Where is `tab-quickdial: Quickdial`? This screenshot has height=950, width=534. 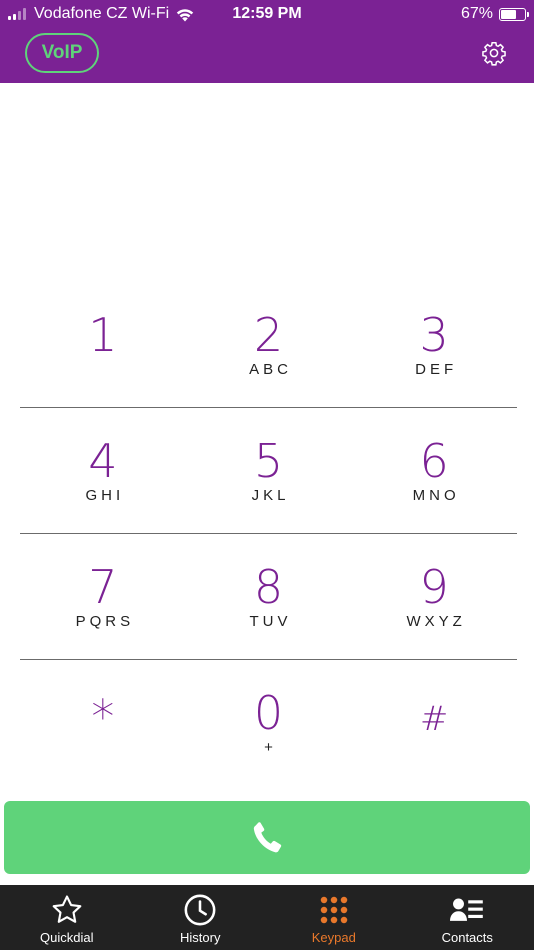 tab-quickdial: Quickdial is located at coordinates (67, 917).